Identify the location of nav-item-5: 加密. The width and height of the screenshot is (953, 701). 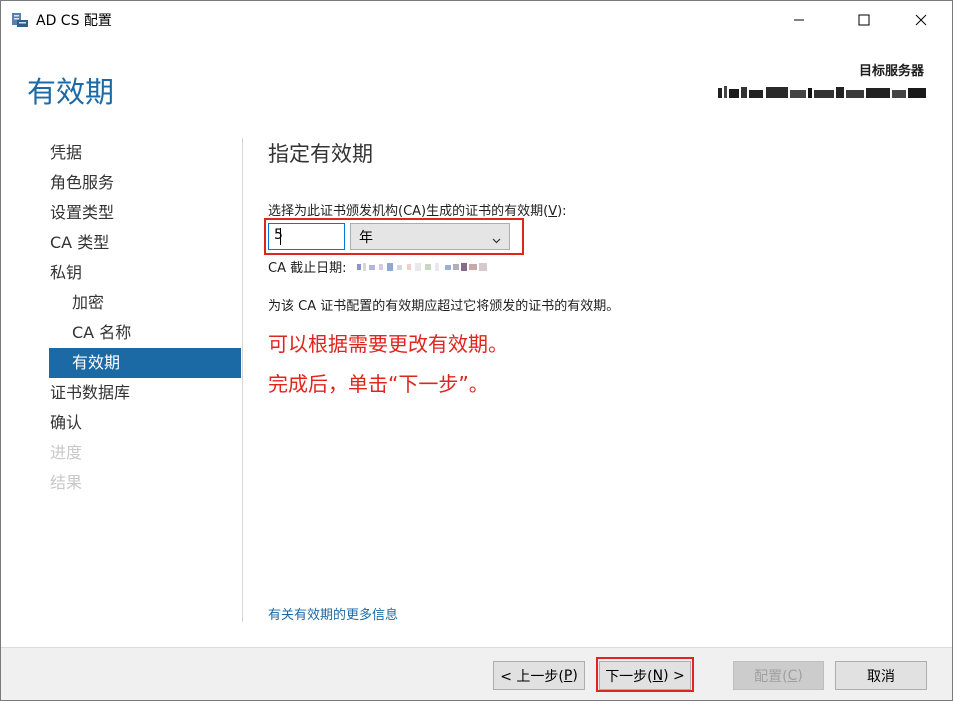
(145, 303).